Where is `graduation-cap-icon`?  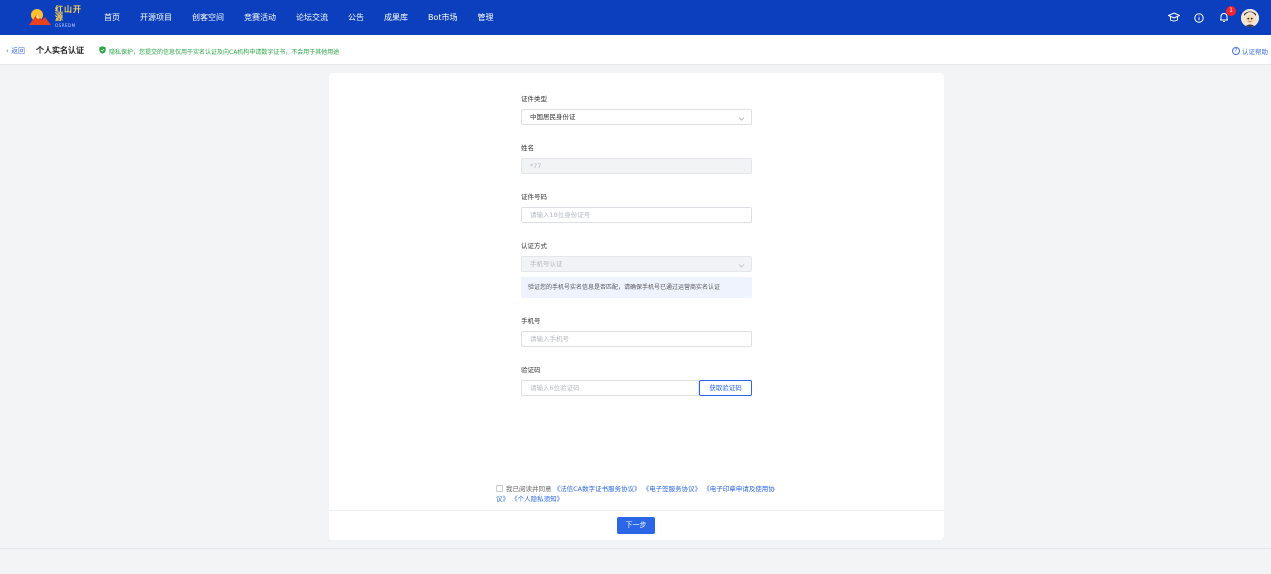
graduation-cap-icon is located at coordinates (1174, 18).